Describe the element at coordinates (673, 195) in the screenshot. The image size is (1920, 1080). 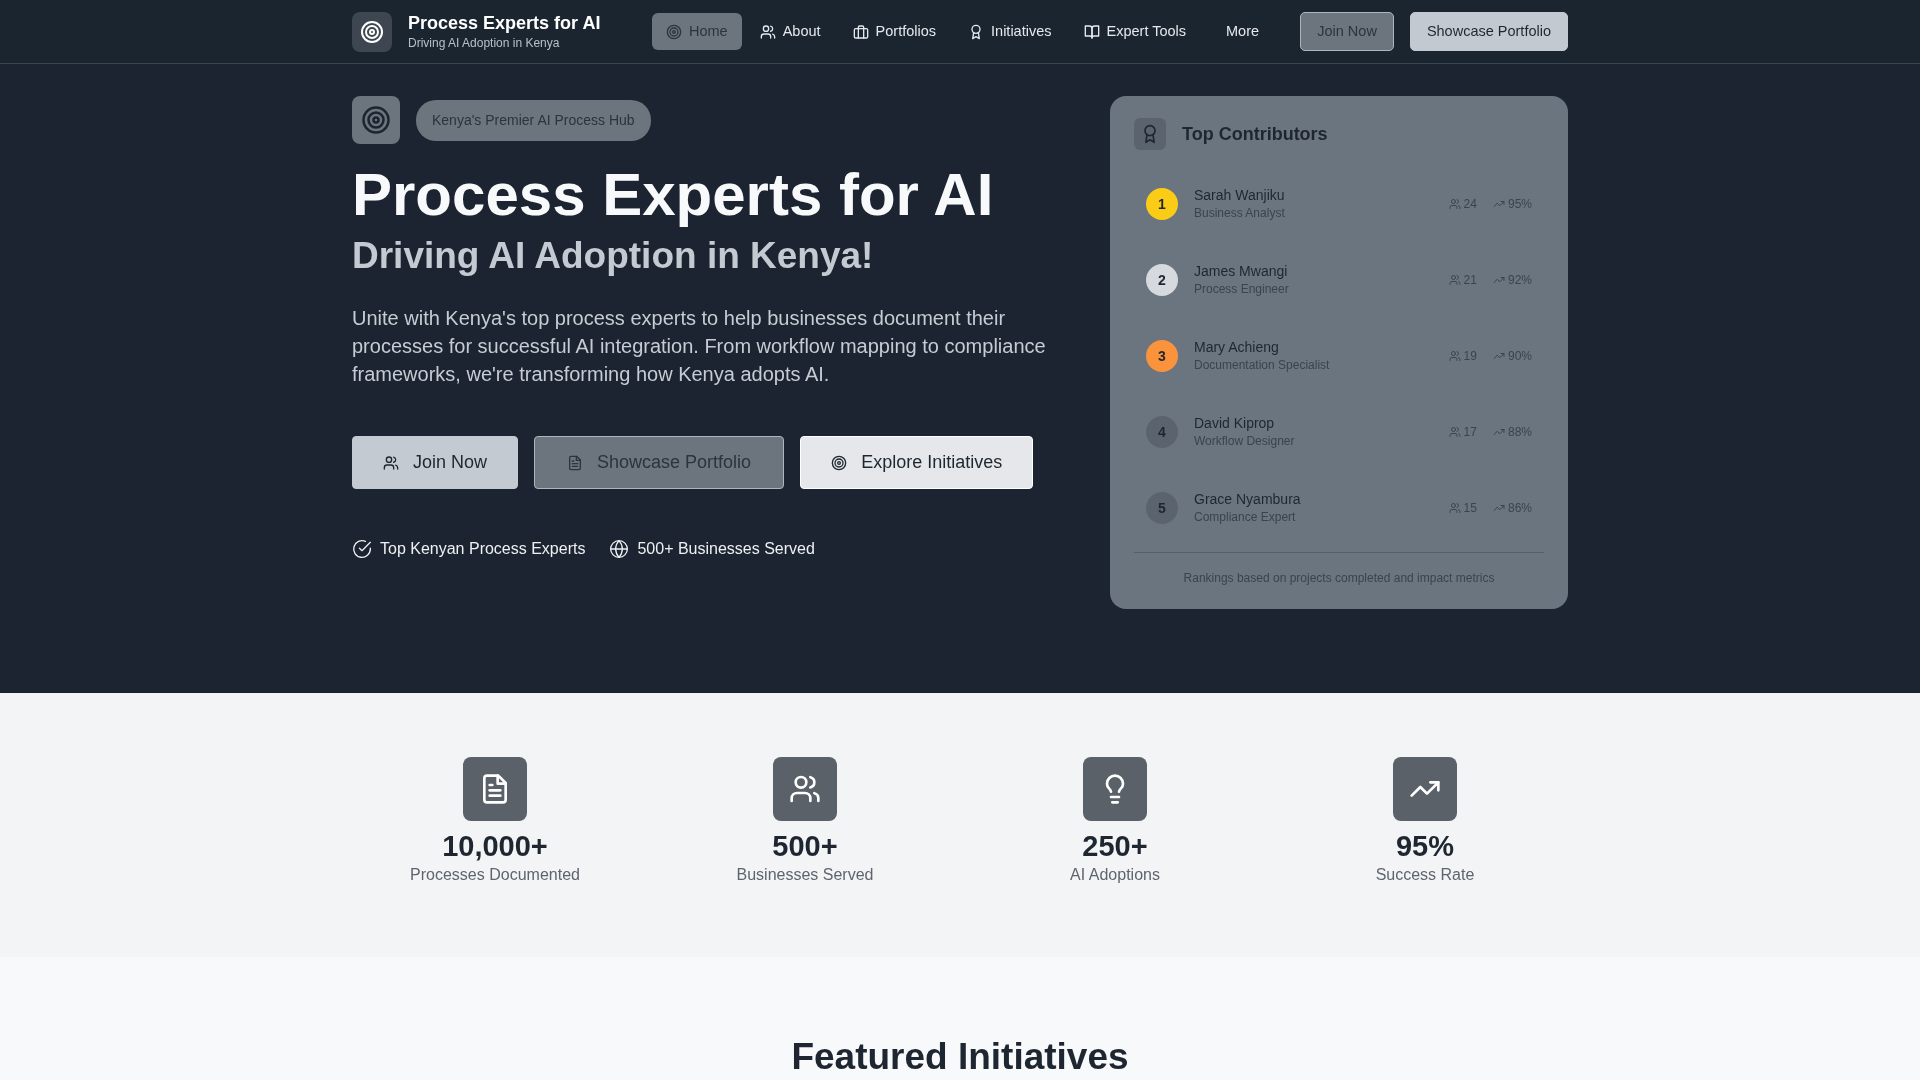
I see `hero-title: Process Experts for AI` at that location.